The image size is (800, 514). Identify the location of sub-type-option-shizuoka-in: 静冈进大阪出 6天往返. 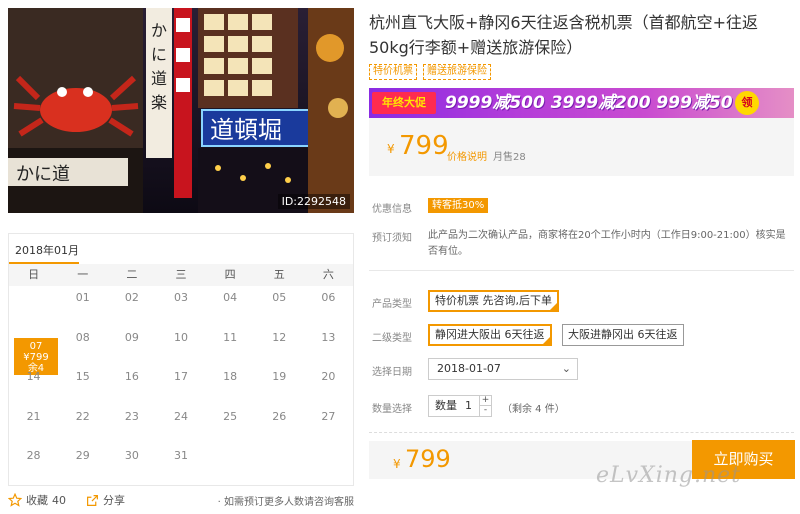
(490, 335).